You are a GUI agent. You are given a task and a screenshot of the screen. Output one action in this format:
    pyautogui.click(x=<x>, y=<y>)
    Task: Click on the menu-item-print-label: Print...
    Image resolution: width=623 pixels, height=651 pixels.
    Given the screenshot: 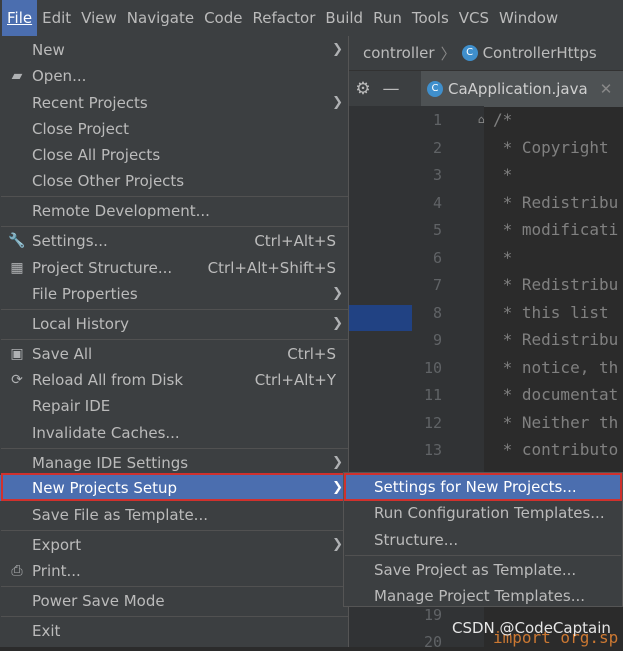 What is the action you would take?
    pyautogui.click(x=56, y=571)
    